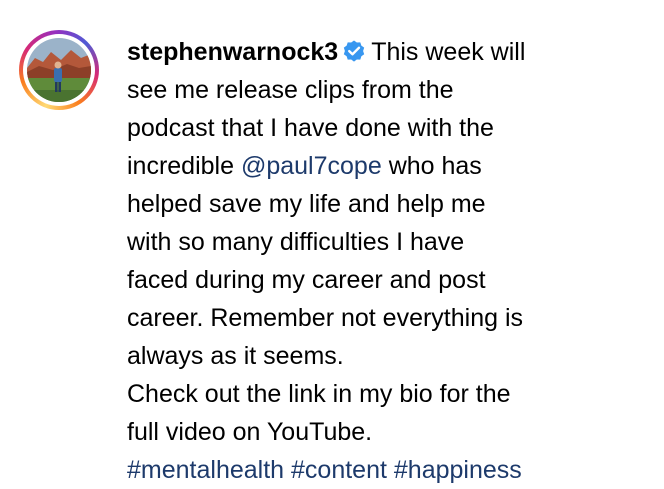 Image resolution: width=664 pixels, height=489 pixels. I want to click on caption-line: see me release clips from the, so click(290, 90).